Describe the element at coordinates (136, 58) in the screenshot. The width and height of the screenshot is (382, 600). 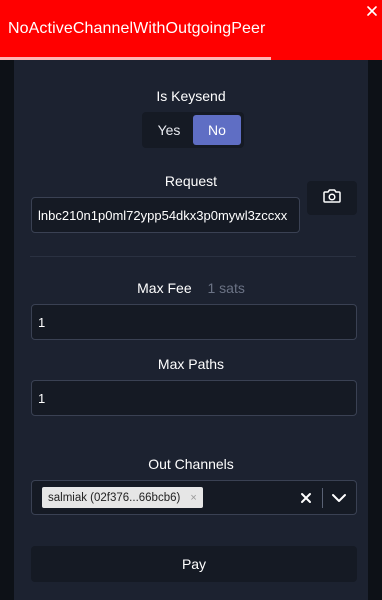
I see `toast-progress-bar` at that location.